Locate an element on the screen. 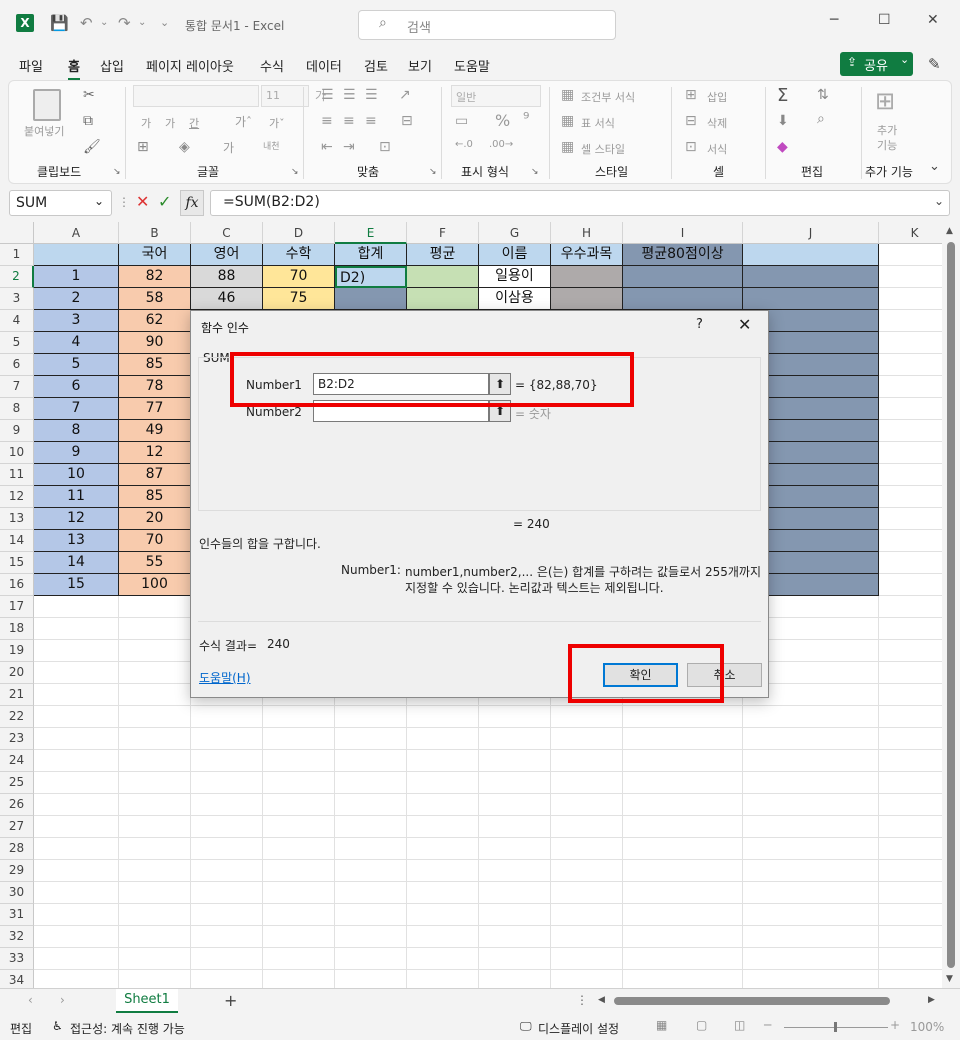 The width and height of the screenshot is (960, 1040). cell-d3: 75 is located at coordinates (299, 299).